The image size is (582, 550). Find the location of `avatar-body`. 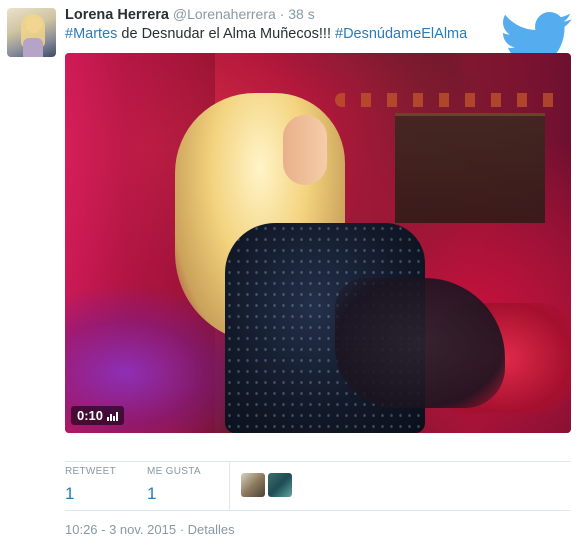

avatar-body is located at coordinates (33, 47).